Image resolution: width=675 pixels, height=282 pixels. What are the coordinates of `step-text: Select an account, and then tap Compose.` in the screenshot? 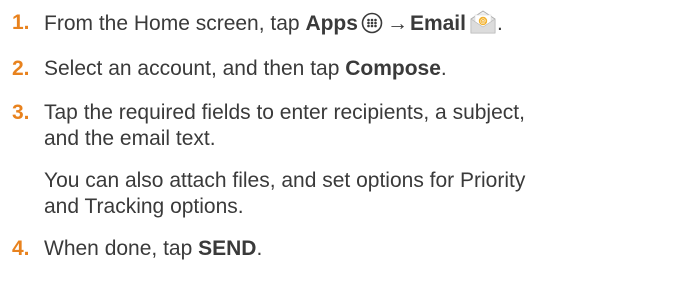 It's located at (245, 68).